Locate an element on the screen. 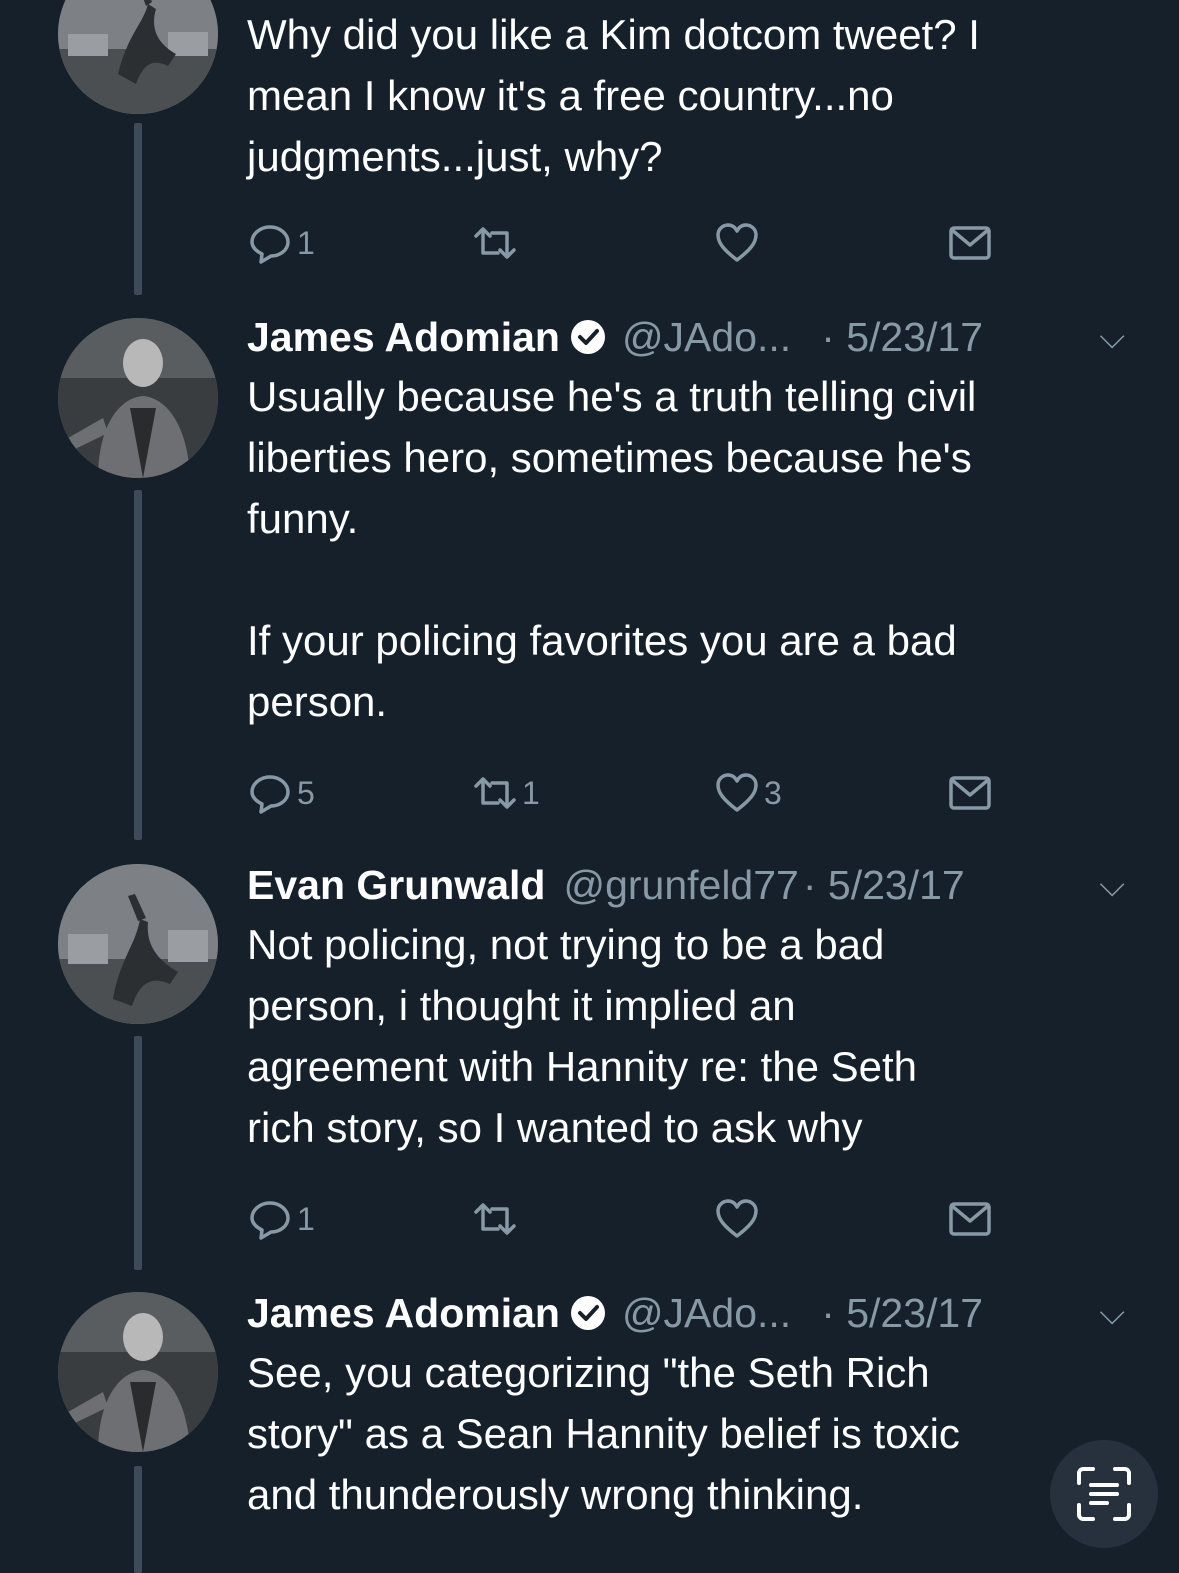 The image size is (1179, 1573). retweet-button: 1 is located at coordinates (506, 793).